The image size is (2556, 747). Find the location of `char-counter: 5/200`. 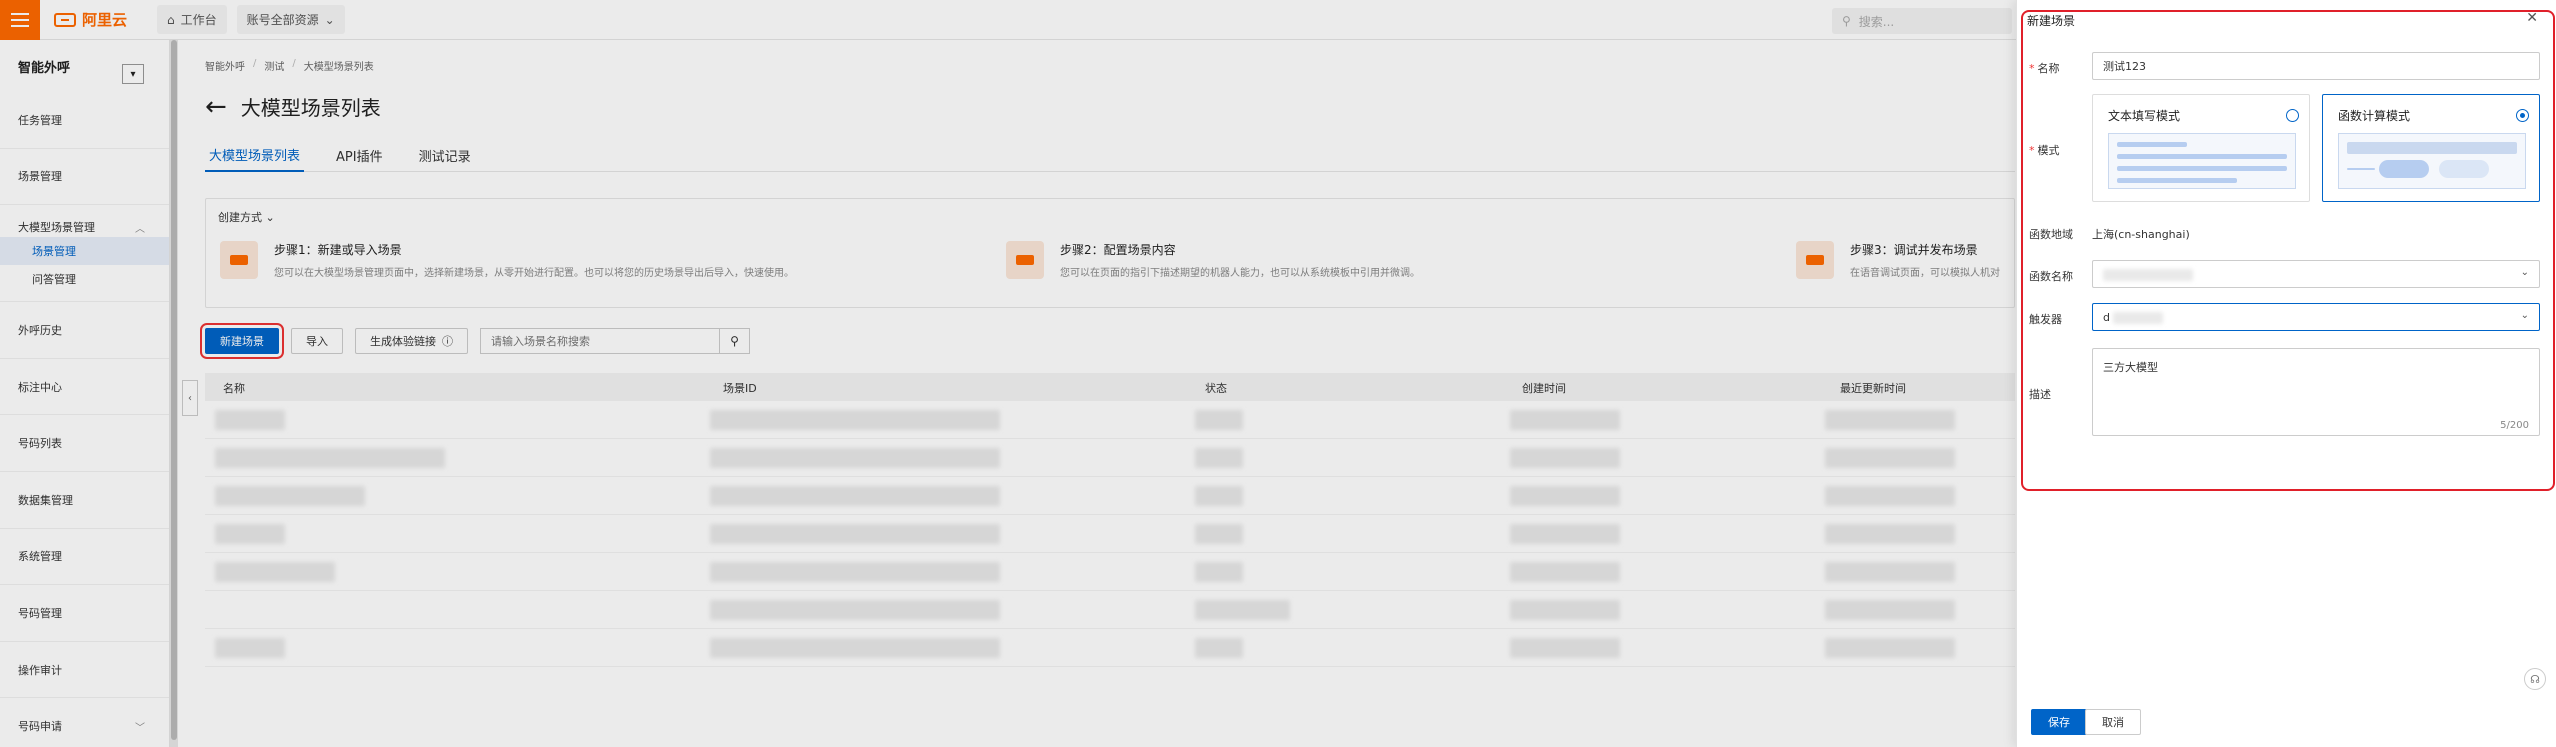

char-counter: 5/200 is located at coordinates (2514, 425).